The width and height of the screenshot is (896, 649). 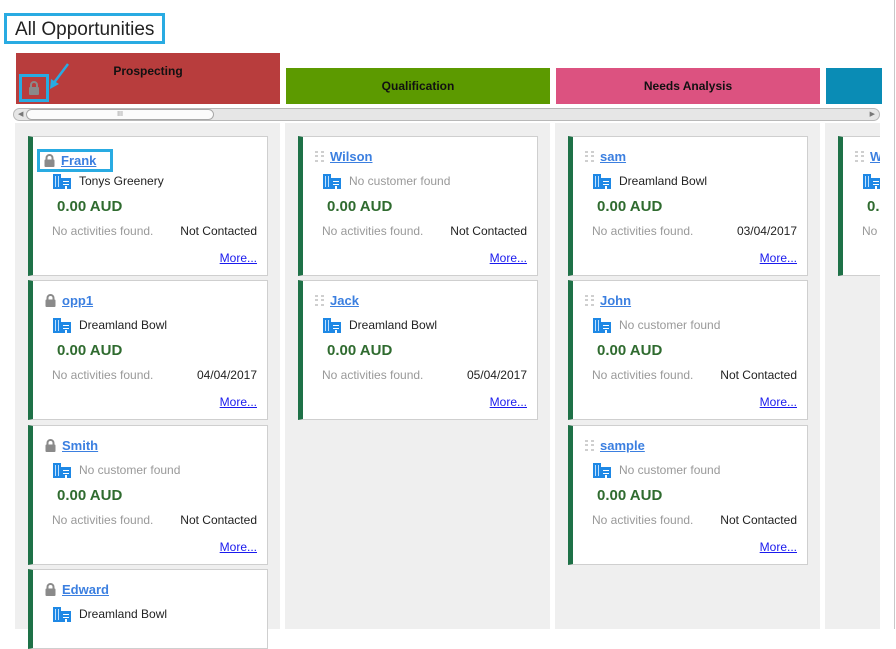 I want to click on stage-header-next, so click(x=854, y=86).